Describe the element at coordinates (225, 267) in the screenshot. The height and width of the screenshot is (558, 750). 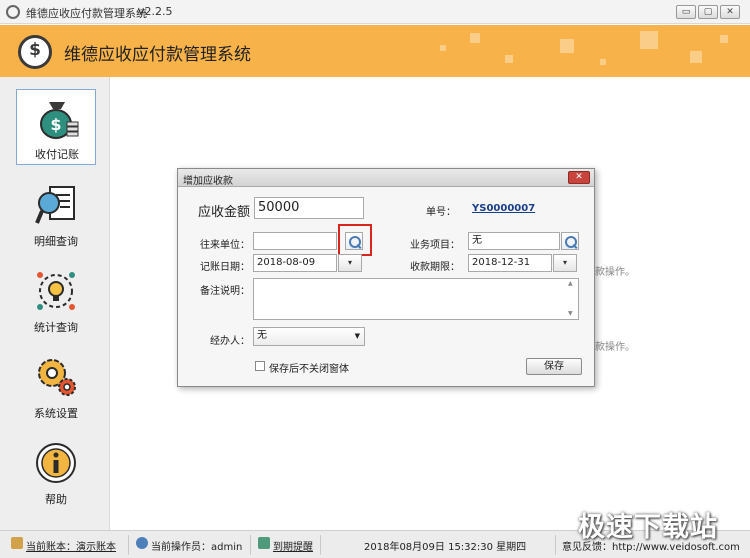
I see `date-label: 记账日期：` at that location.